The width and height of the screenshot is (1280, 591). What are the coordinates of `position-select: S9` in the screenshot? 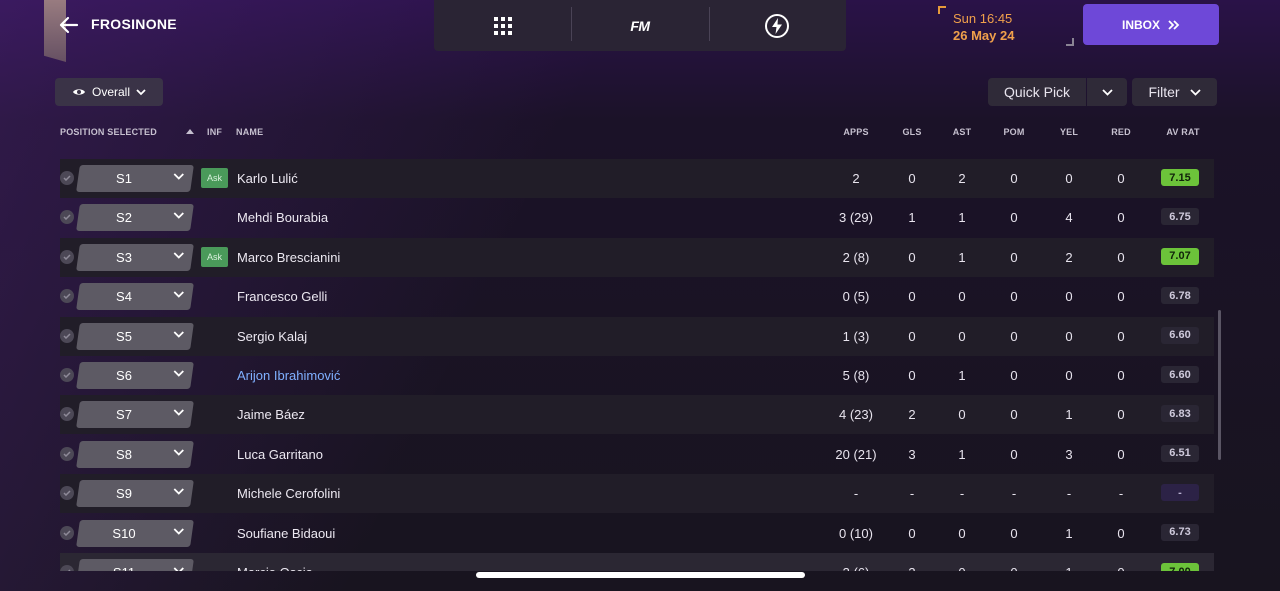 It's located at (135, 494).